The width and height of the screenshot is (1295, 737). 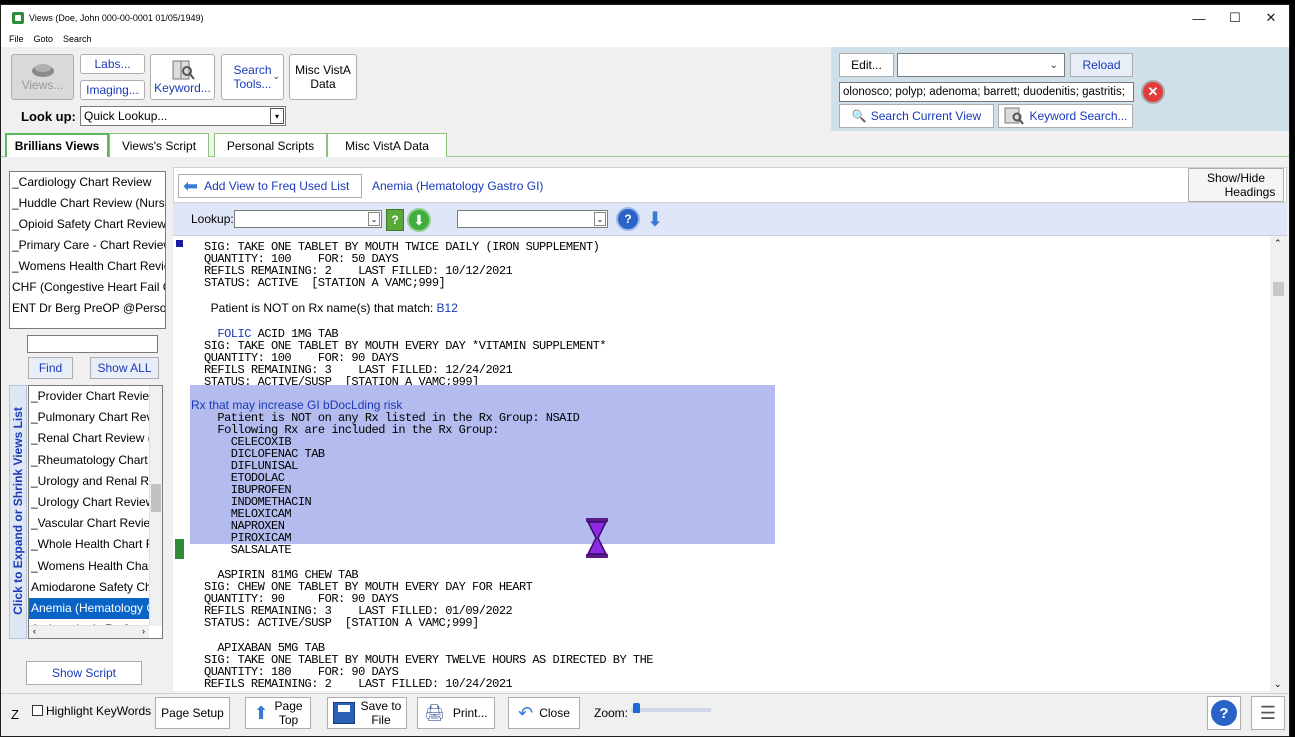 I want to click on scroll-left-icon: ‹, so click(x=34, y=632).